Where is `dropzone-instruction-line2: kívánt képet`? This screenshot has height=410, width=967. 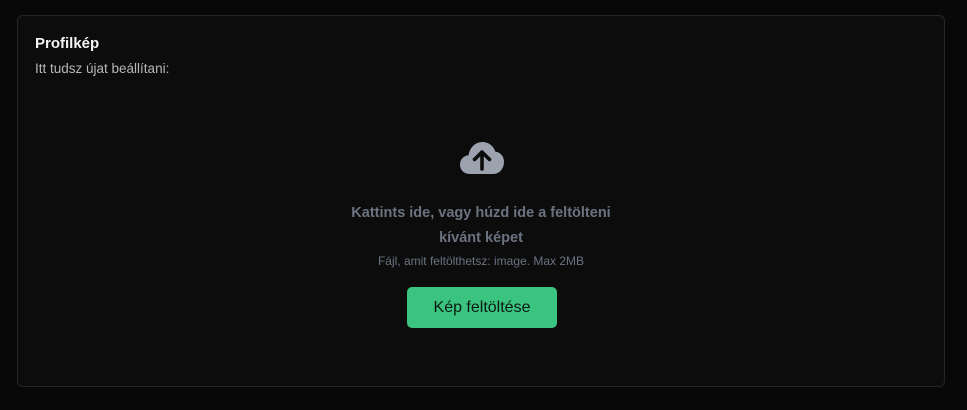 dropzone-instruction-line2: kívánt képet is located at coordinates (481, 238).